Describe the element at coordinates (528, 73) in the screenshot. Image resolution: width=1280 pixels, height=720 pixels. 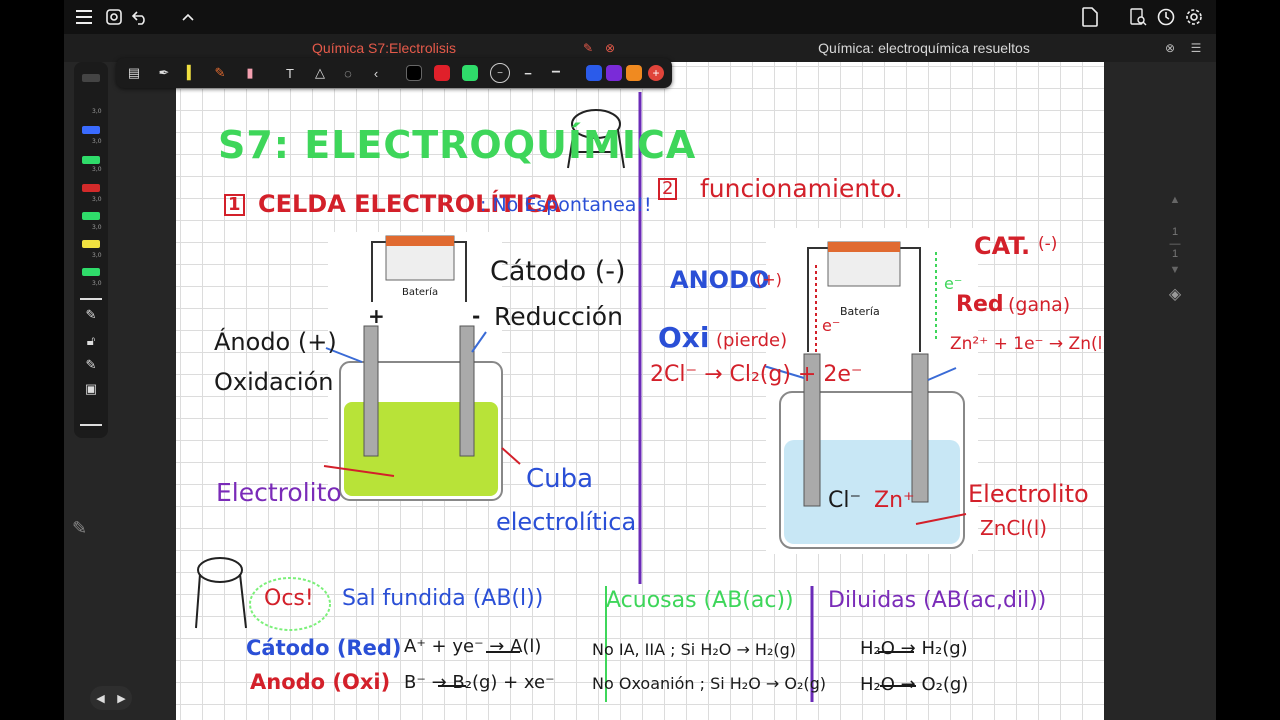
I see `stroke-medium-option: −` at that location.